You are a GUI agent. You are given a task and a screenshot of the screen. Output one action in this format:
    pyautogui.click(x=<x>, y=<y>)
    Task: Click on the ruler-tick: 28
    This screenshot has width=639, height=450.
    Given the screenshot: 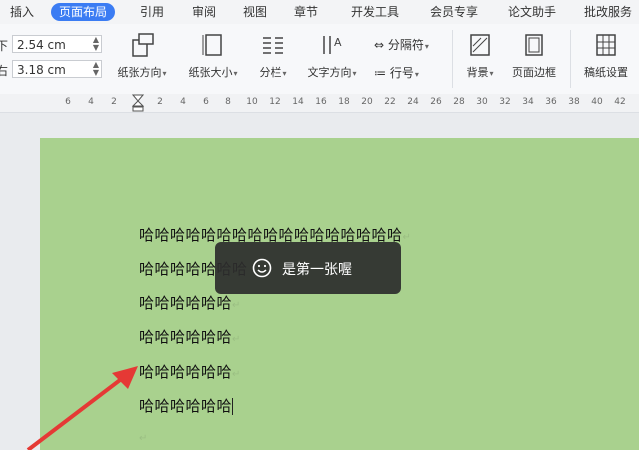 What is the action you would take?
    pyautogui.click(x=459, y=102)
    